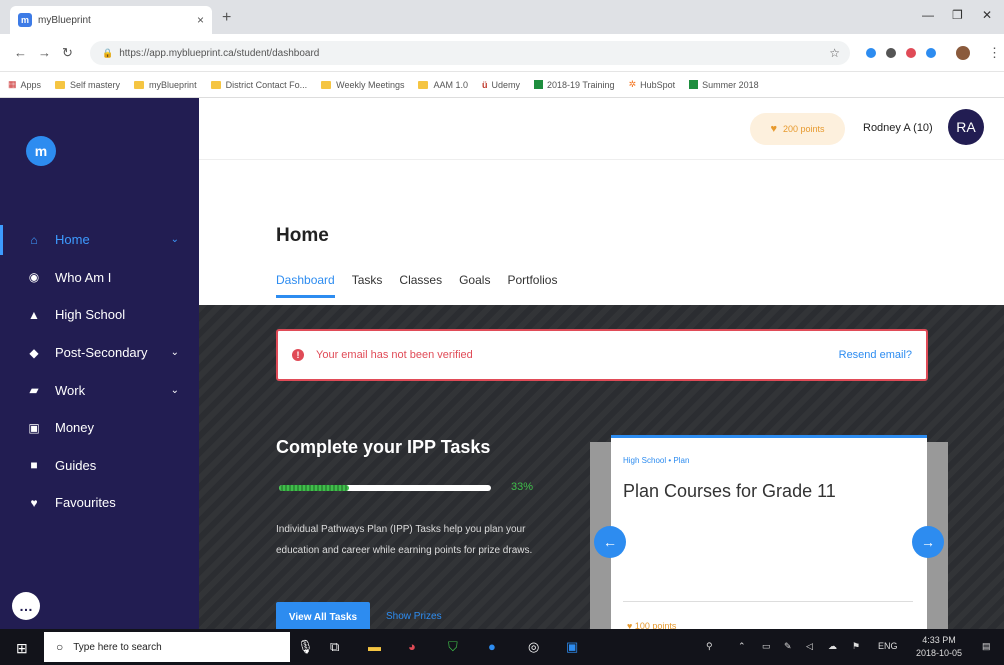  I want to click on points-badge: ♥ 200 points, so click(797, 129).